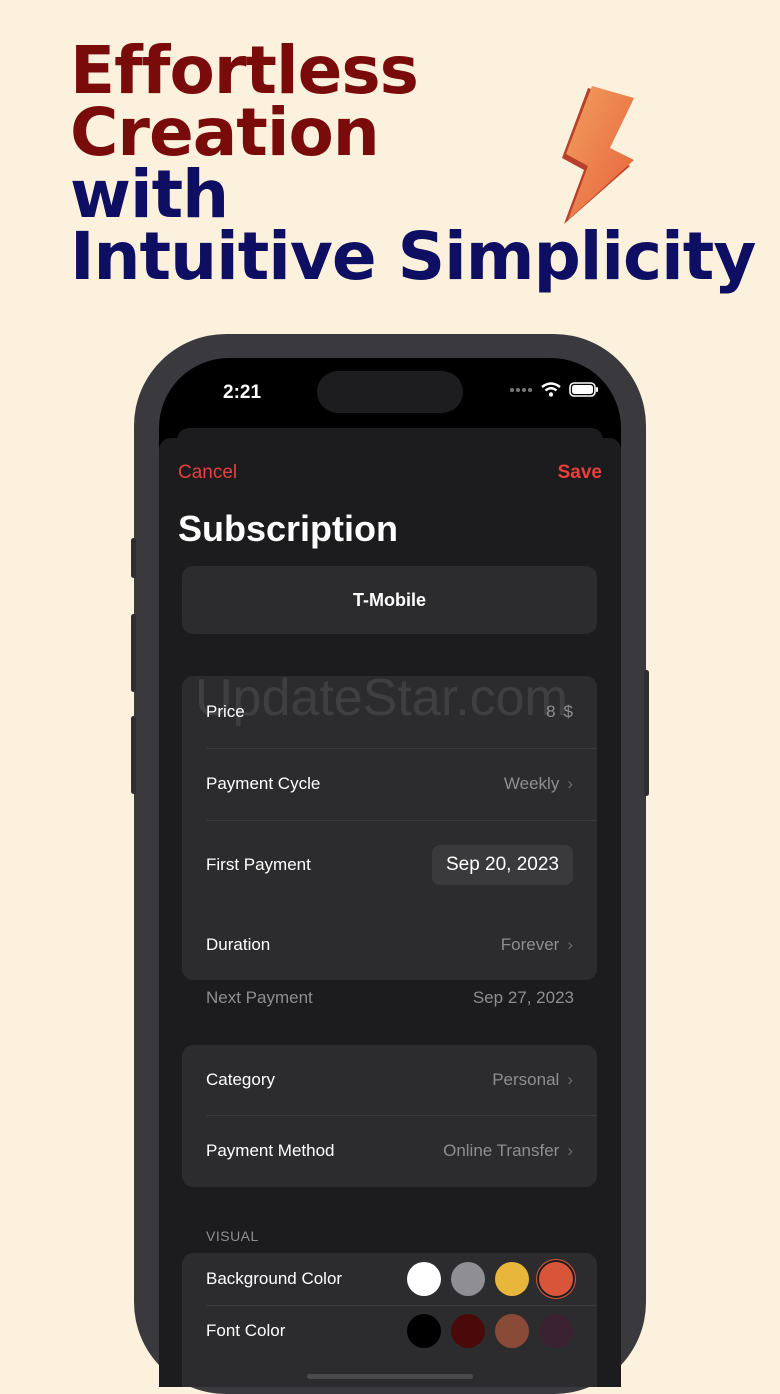 The width and height of the screenshot is (780, 1394). What do you see at coordinates (389, 1279) in the screenshot?
I see `background-color-row: Background Color` at bounding box center [389, 1279].